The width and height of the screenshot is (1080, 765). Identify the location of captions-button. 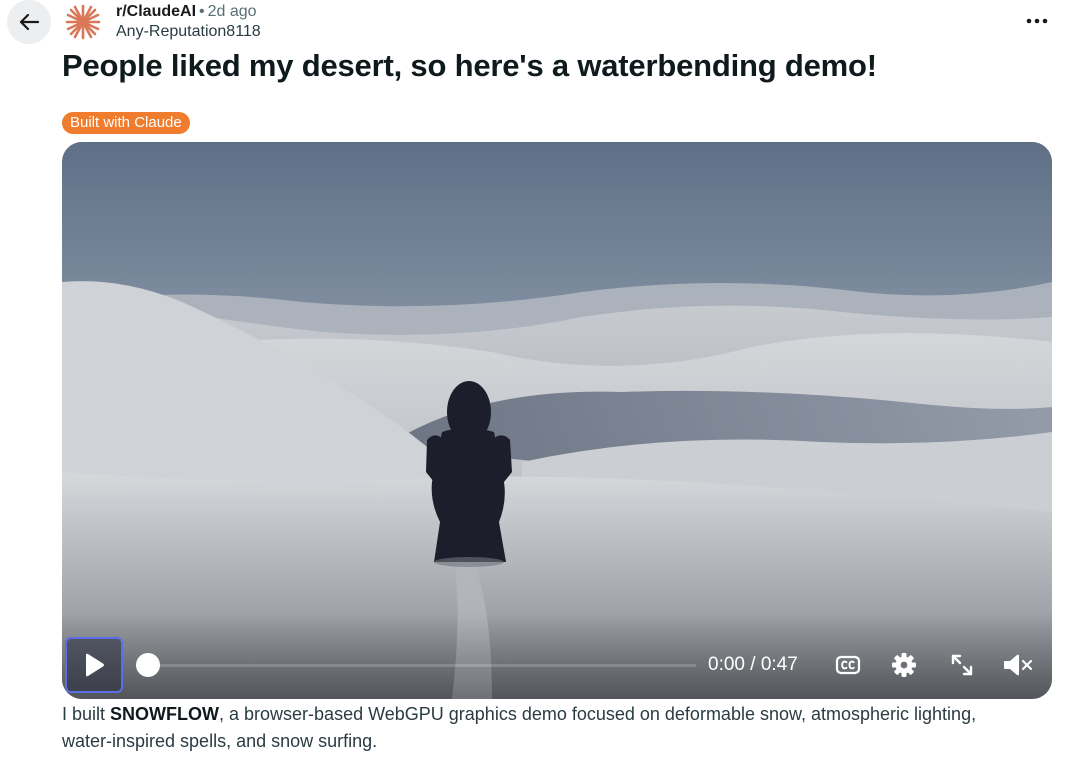
(848, 665).